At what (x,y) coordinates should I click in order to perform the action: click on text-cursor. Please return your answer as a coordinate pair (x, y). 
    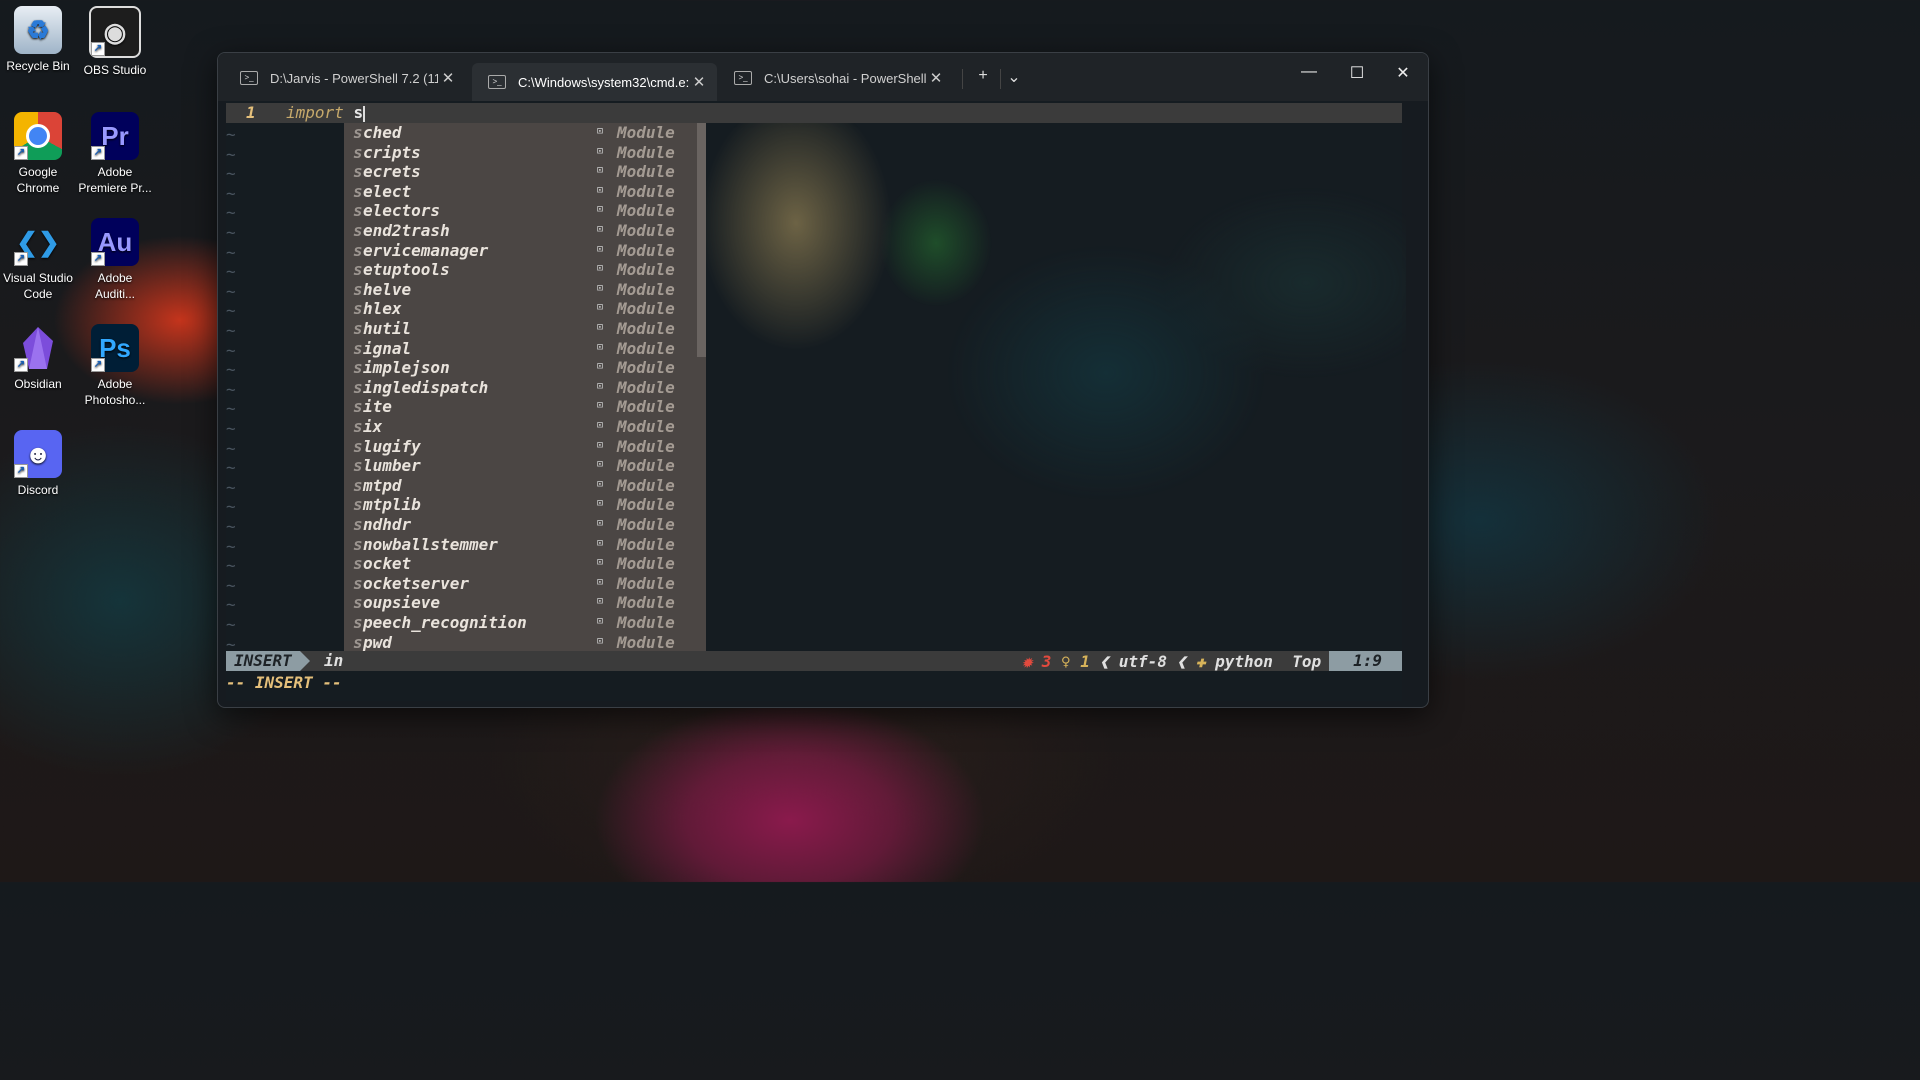
    Looking at the image, I should click on (364, 113).